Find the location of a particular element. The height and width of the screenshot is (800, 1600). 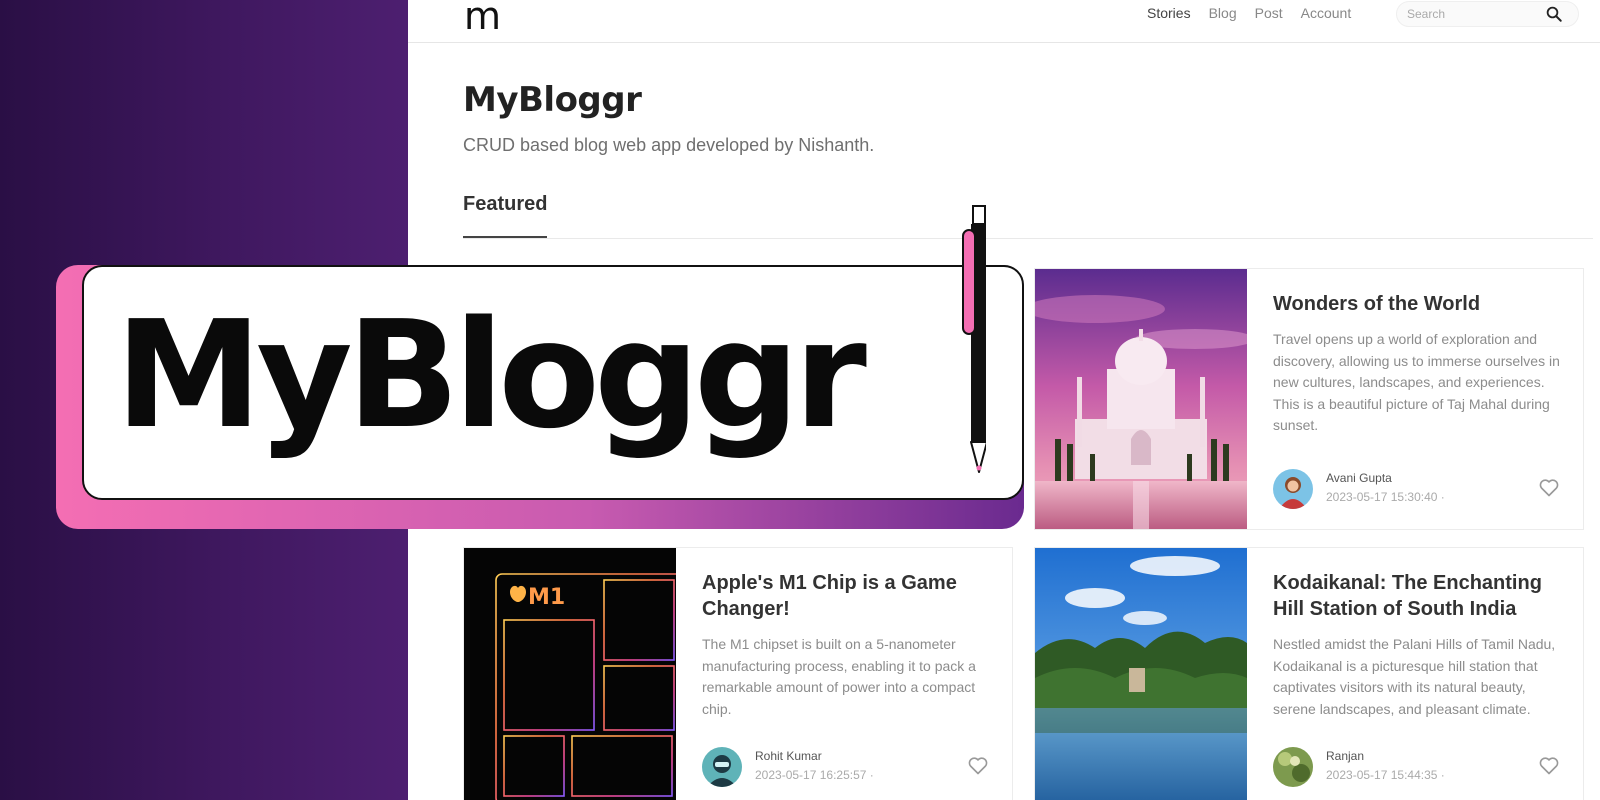

tab-divider is located at coordinates (1028, 238).